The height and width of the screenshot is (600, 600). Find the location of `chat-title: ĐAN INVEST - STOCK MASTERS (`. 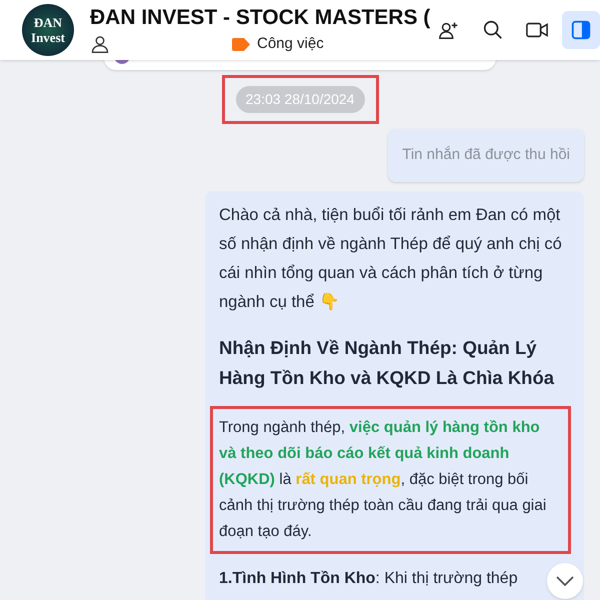

chat-title: ĐAN INVEST - STOCK MASTERS ( is located at coordinates (260, 17).